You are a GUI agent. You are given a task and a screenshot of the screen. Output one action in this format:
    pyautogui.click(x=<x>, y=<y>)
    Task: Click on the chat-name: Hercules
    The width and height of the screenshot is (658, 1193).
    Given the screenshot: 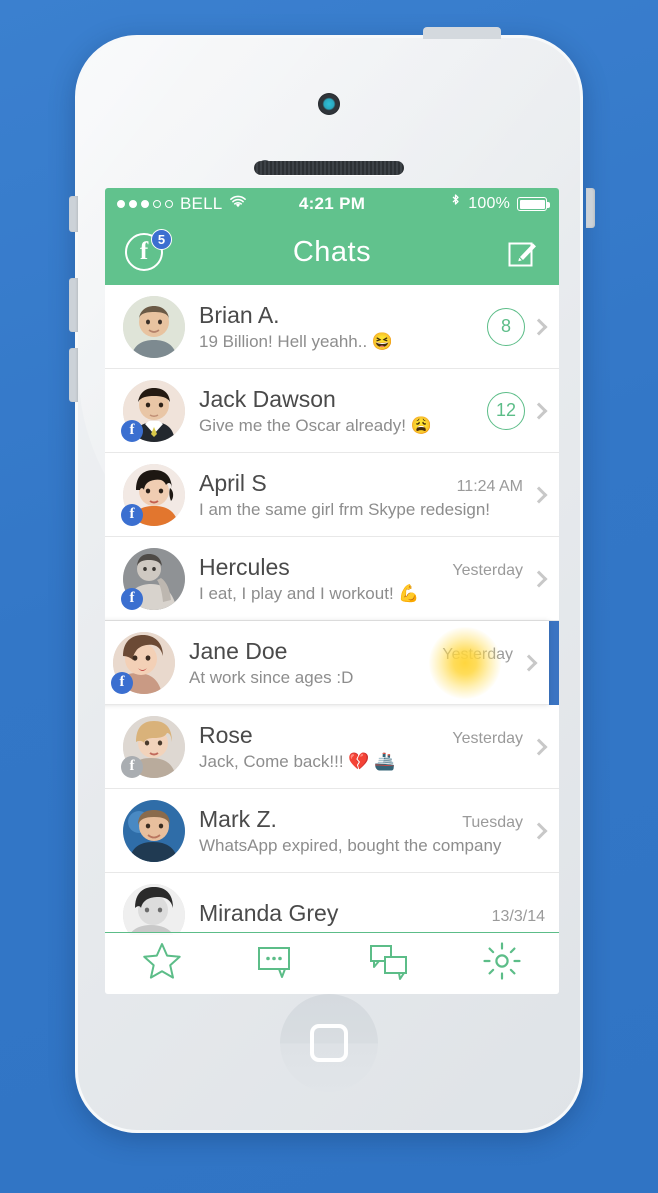 What is the action you would take?
    pyautogui.click(x=244, y=566)
    